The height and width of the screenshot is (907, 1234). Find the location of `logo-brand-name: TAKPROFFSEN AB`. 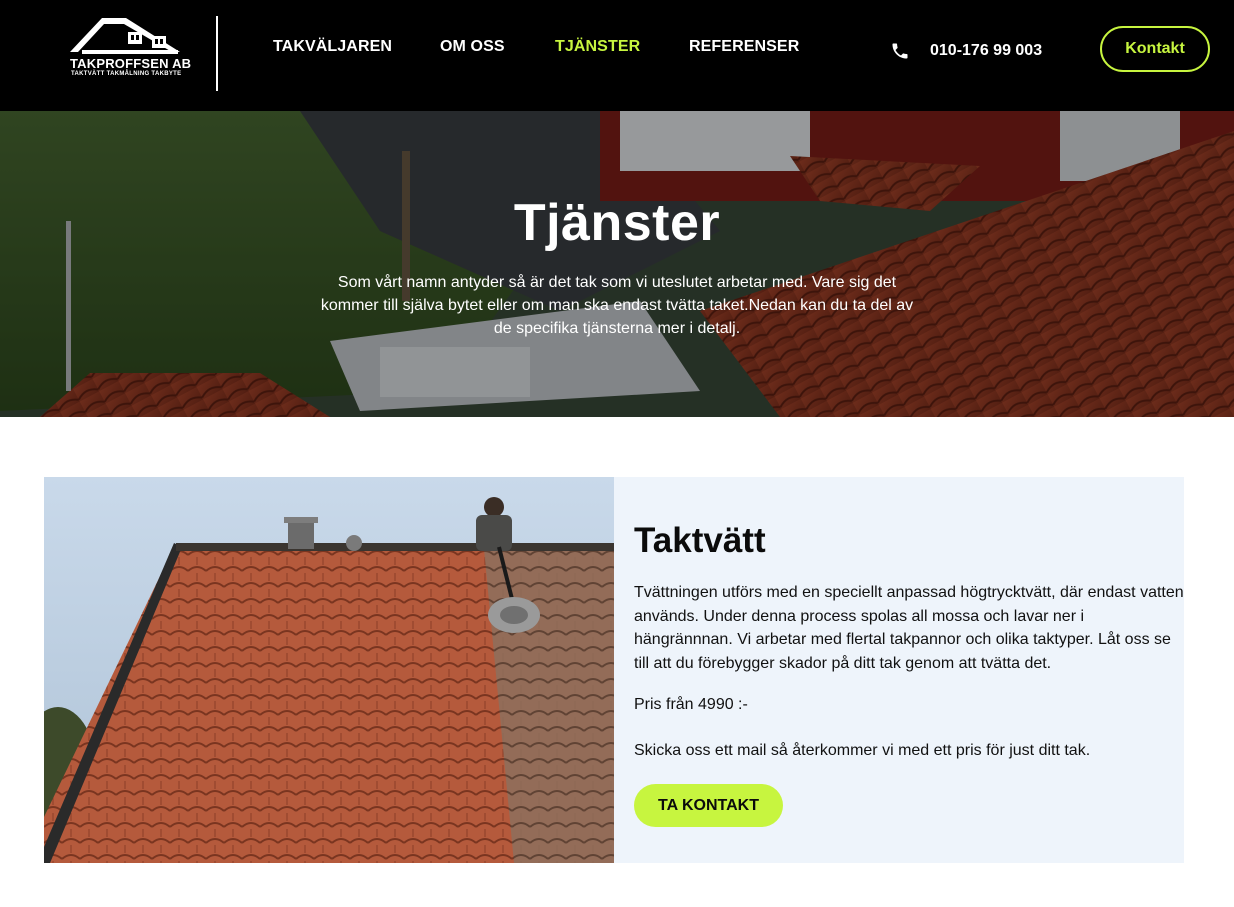

logo-brand-name: TAKPROFFSEN AB is located at coordinates (131, 63).